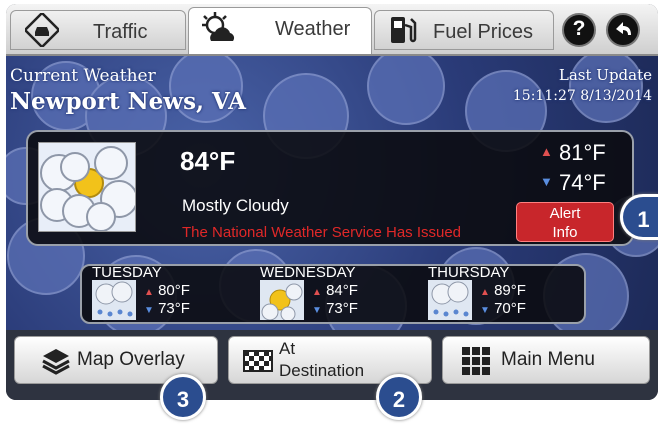 This screenshot has height=426, width=666. What do you see at coordinates (582, 96) in the screenshot?
I see `last-update-value: 15:11:27 8/13/2014` at bounding box center [582, 96].